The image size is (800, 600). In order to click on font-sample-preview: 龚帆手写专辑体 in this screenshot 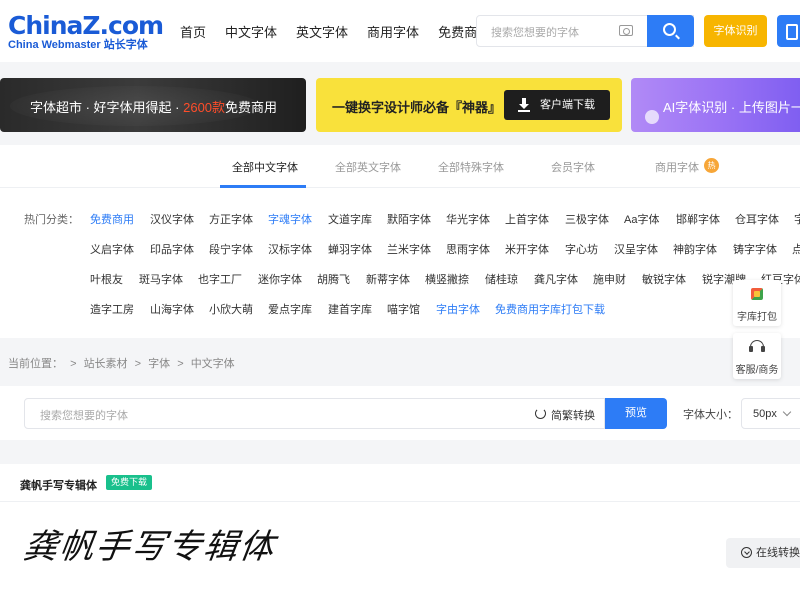, I will do `click(179, 545)`.